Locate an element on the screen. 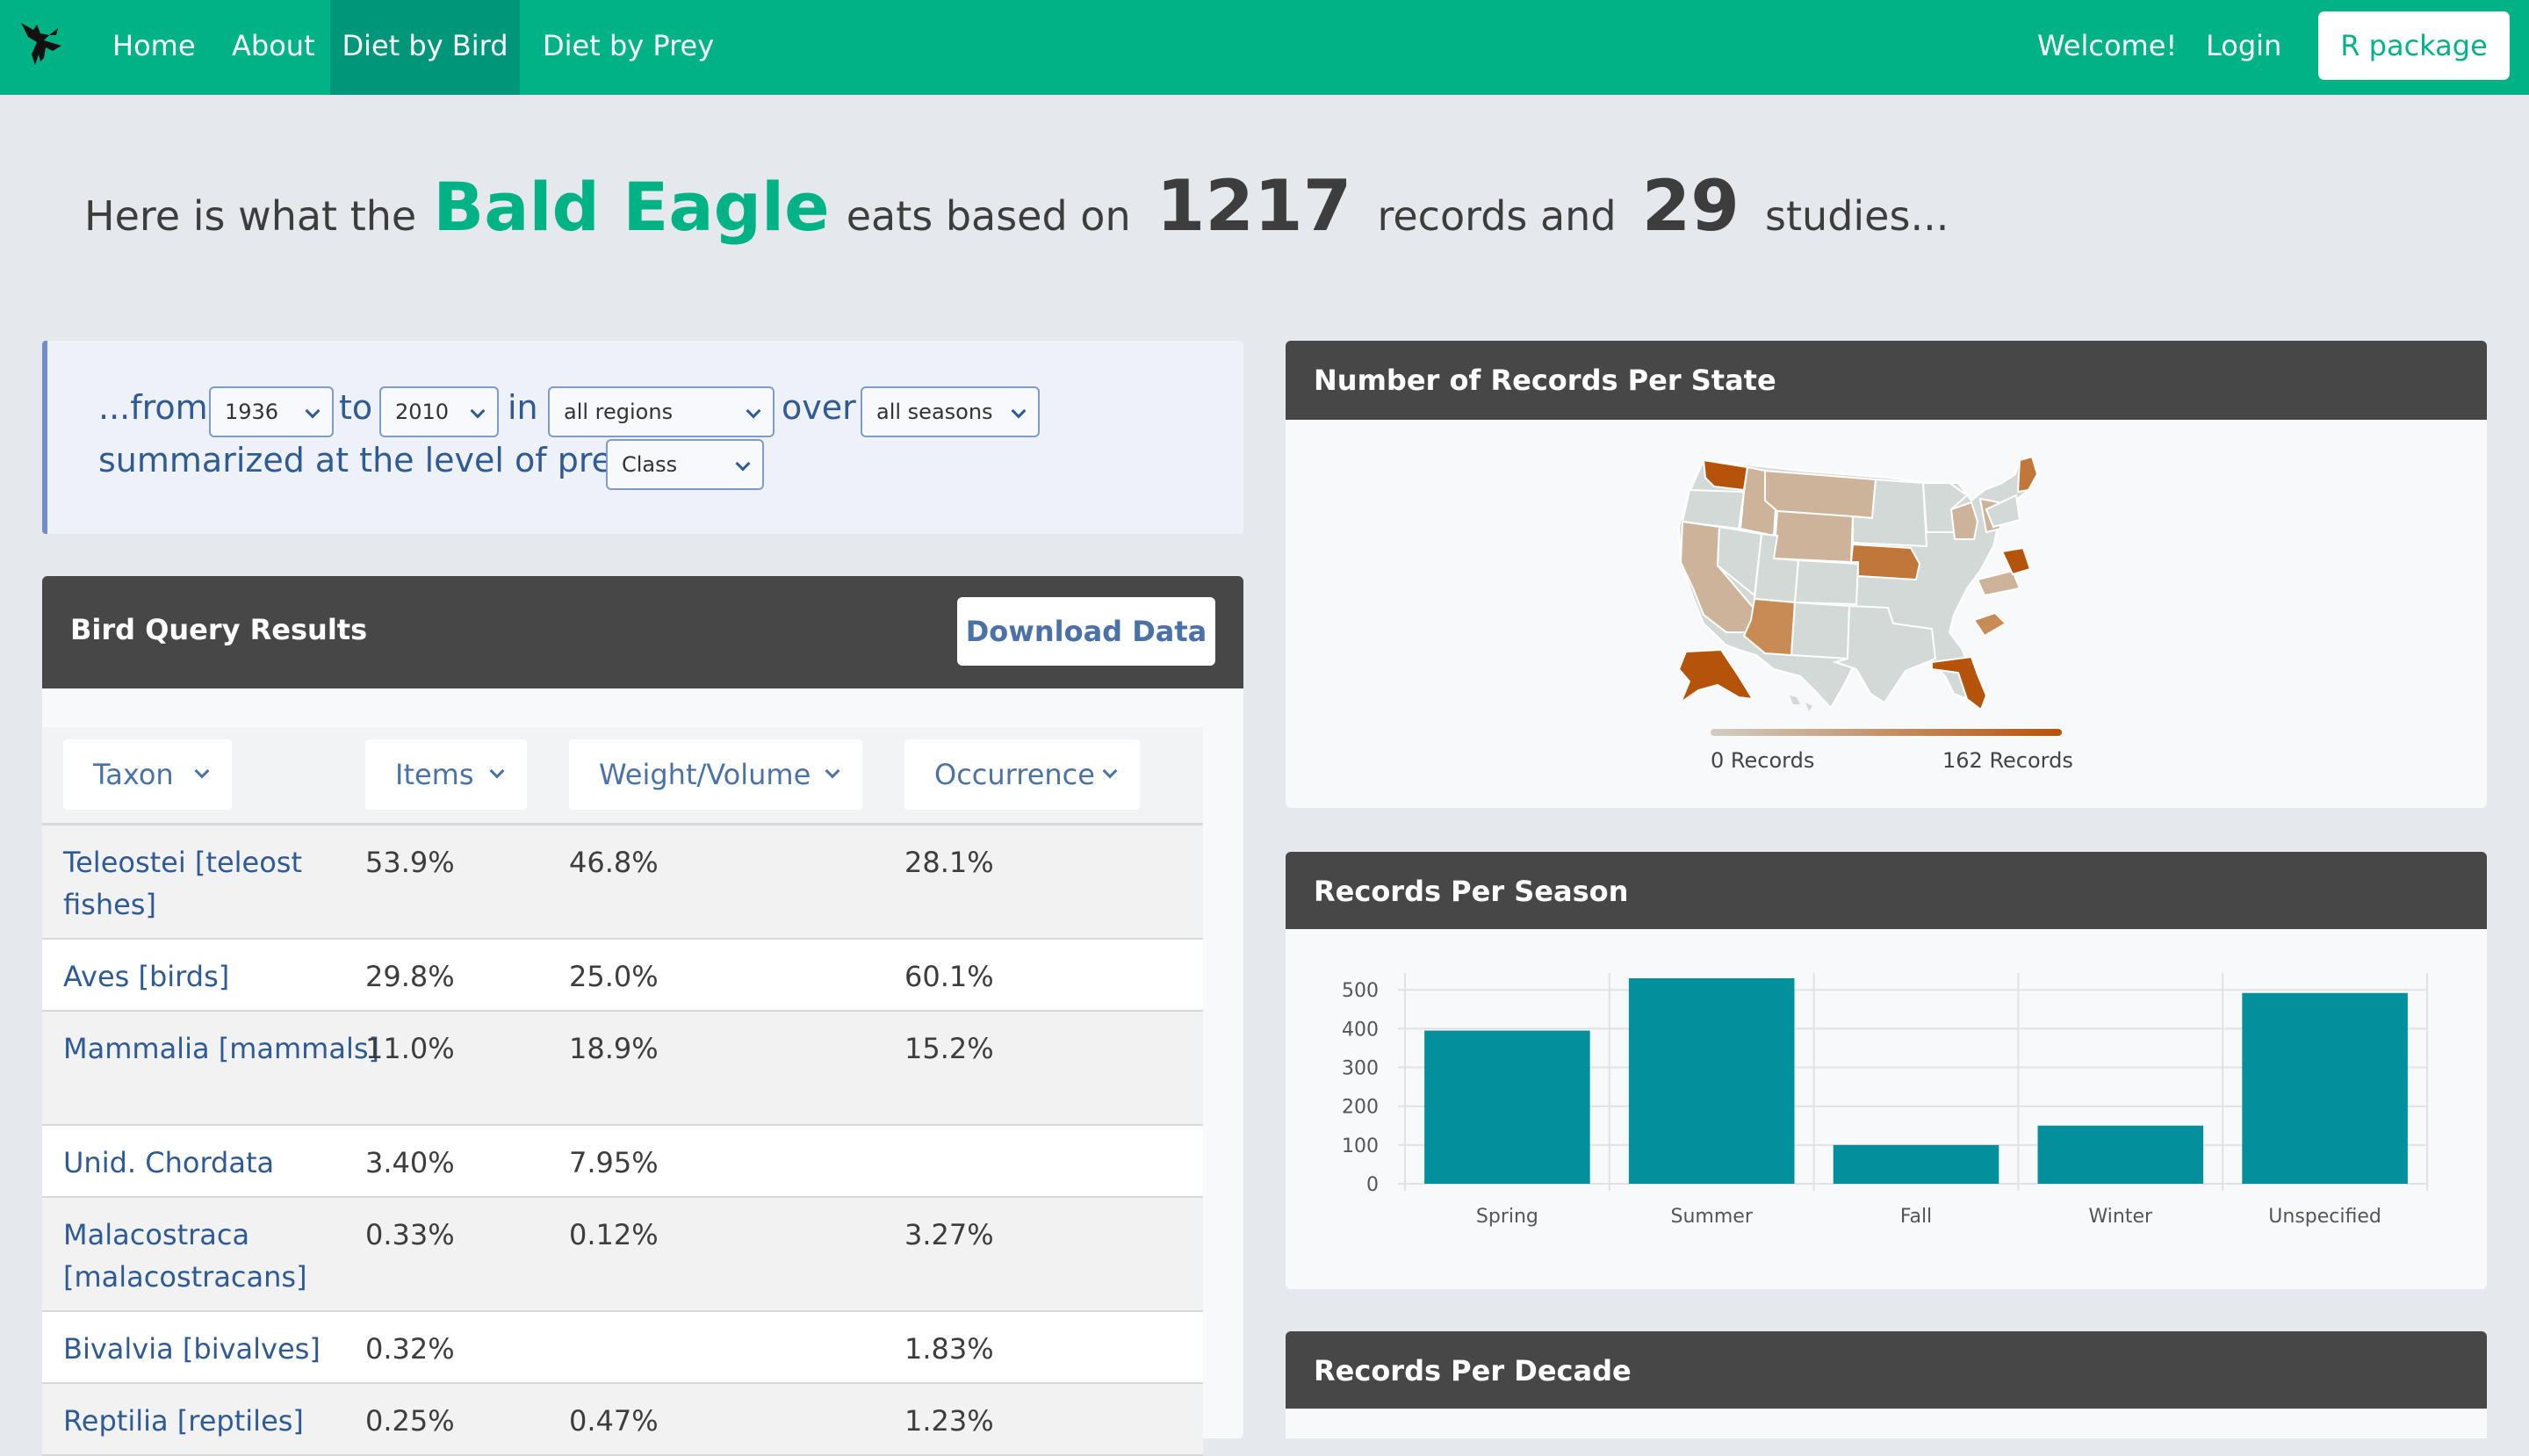 The width and height of the screenshot is (2529, 1456). bar-fall is located at coordinates (1916, 1164).